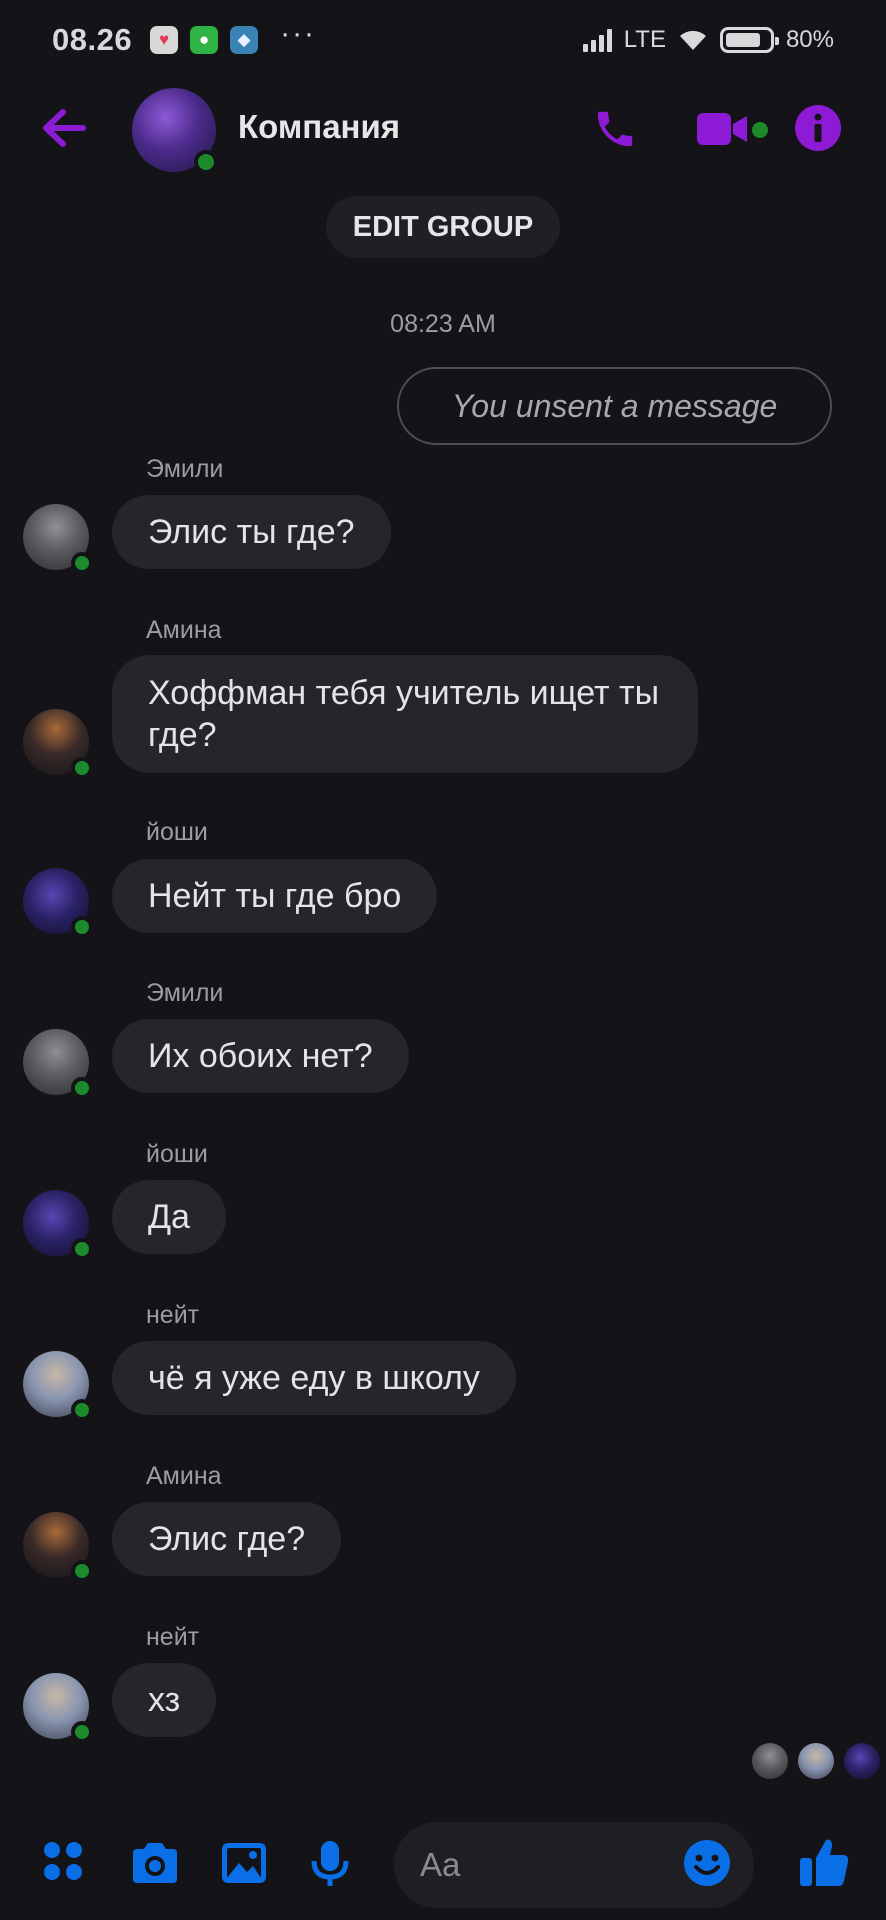 Image resolution: width=886 pixels, height=1920 pixels. I want to click on read-receipts, so click(816, 1761).